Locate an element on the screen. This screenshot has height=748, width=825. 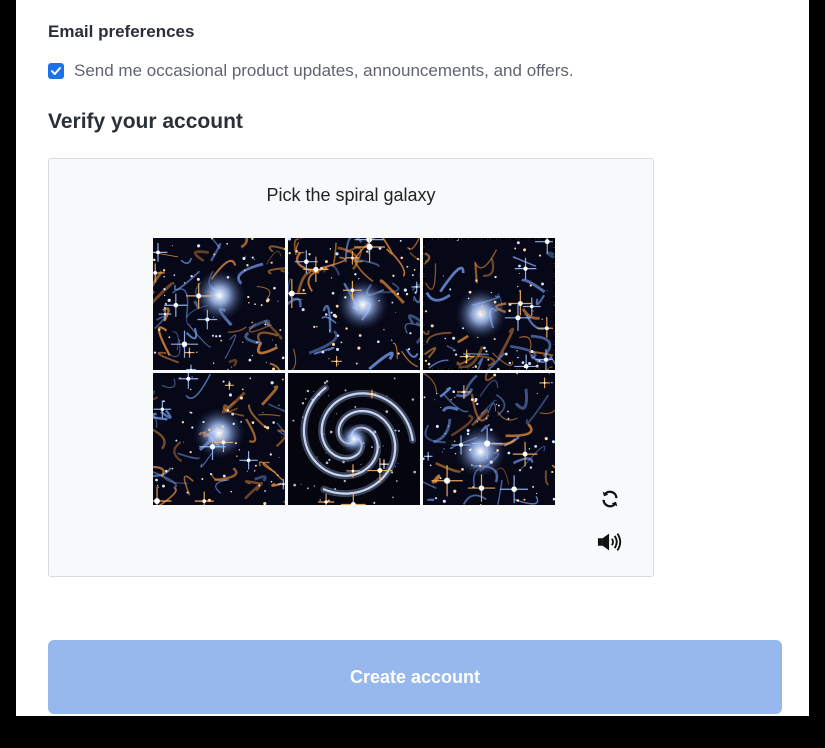
opt-in-checkbox is located at coordinates (56, 71).